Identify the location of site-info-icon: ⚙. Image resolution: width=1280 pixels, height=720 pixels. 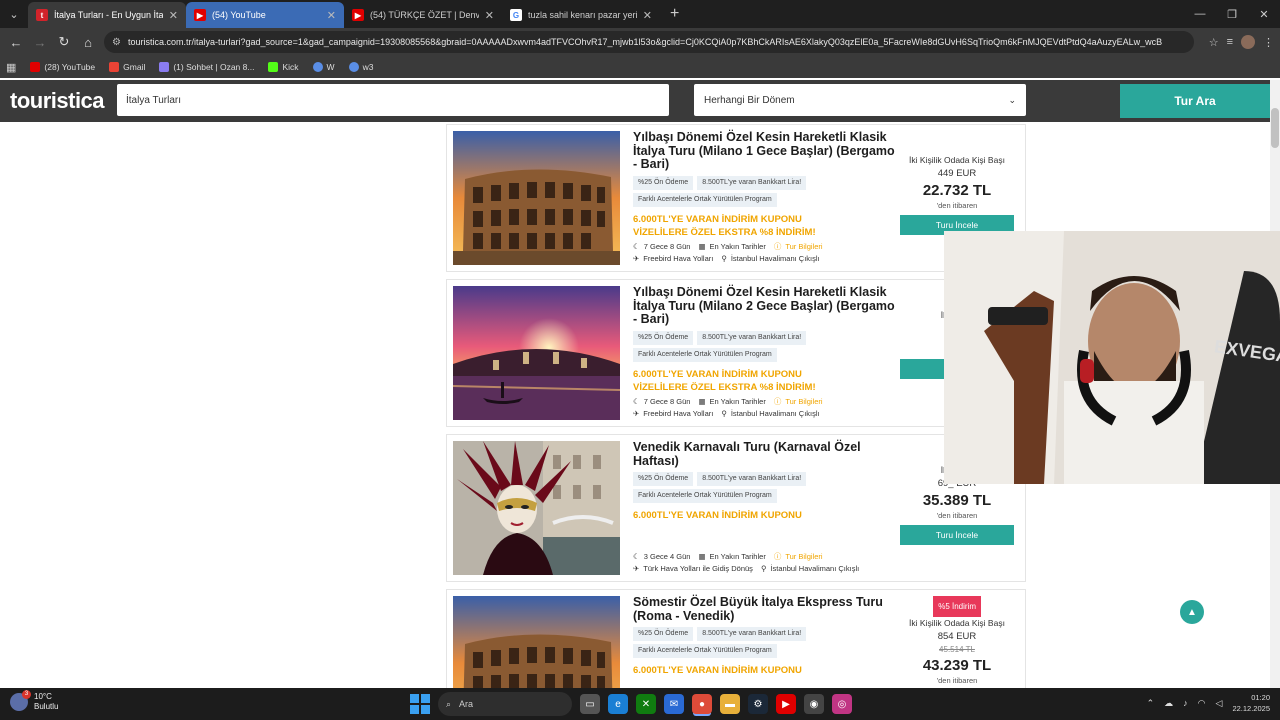
(116, 42).